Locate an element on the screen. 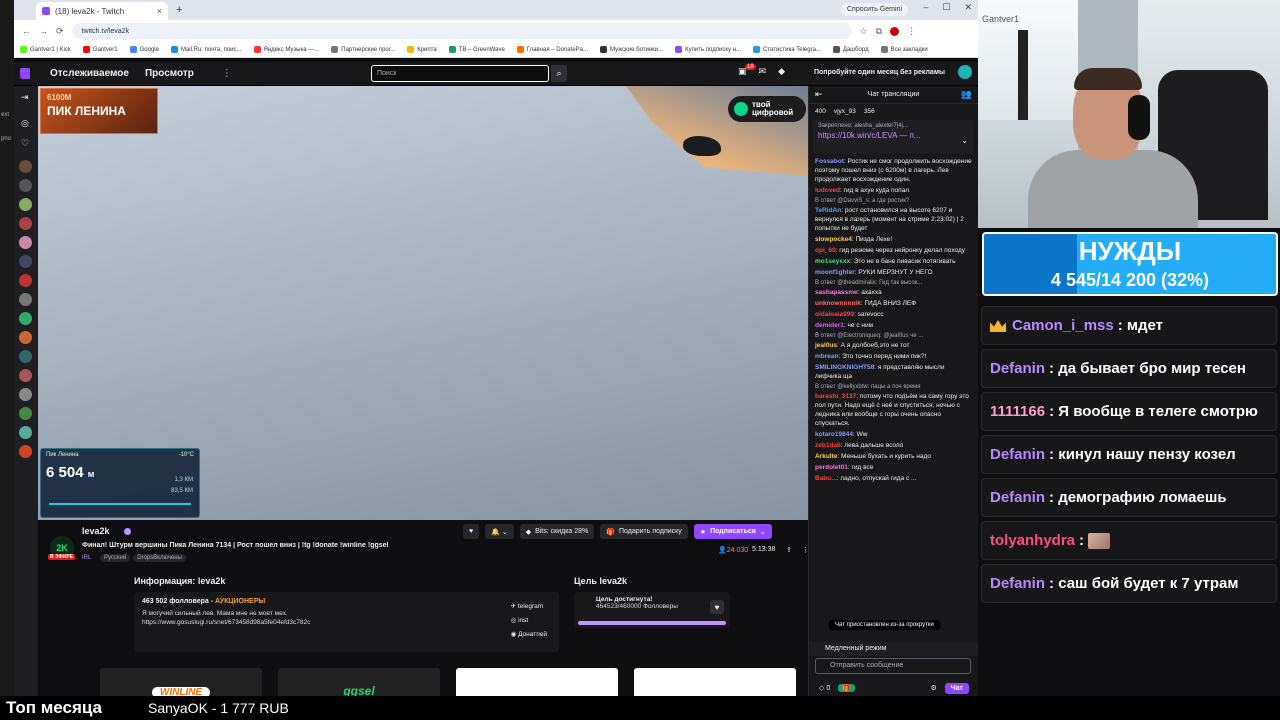 The image size is (1280, 720). back-icon: ← is located at coordinates (26, 31).